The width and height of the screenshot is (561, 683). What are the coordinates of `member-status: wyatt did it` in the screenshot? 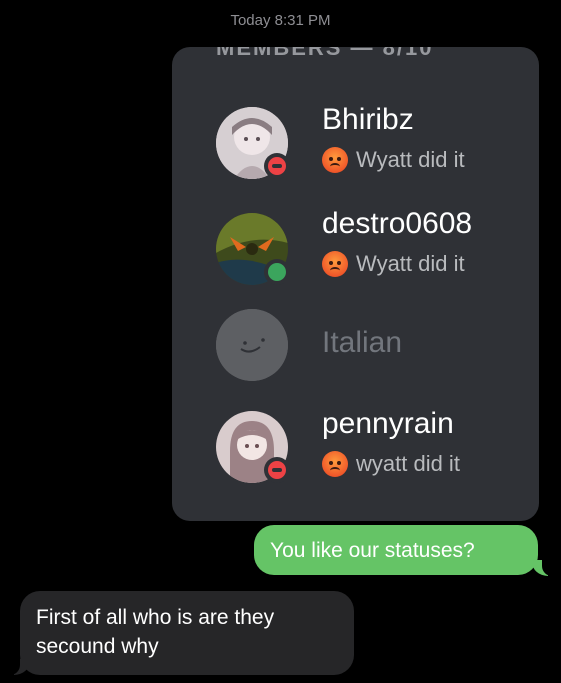 It's located at (391, 464).